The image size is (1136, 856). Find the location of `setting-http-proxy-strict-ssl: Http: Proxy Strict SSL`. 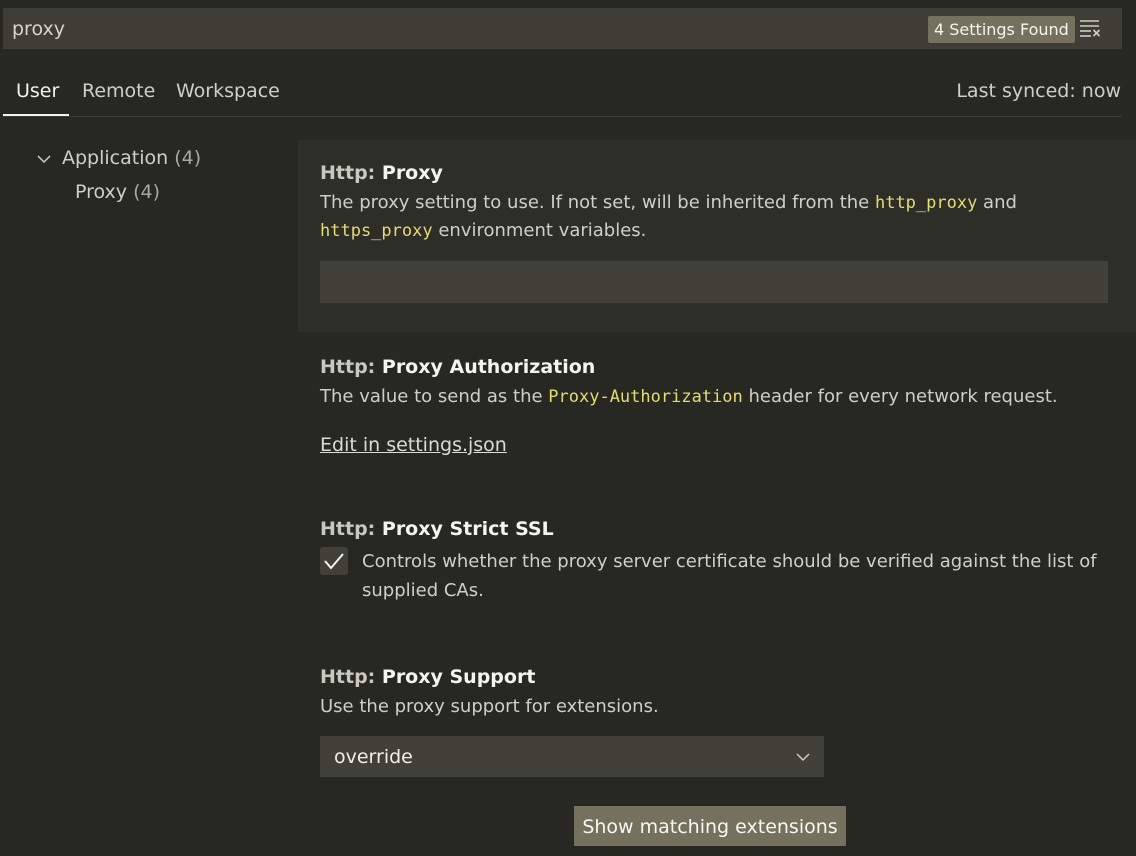

setting-http-proxy-strict-ssl: Http: Proxy Strict SSL is located at coordinates (715, 529).